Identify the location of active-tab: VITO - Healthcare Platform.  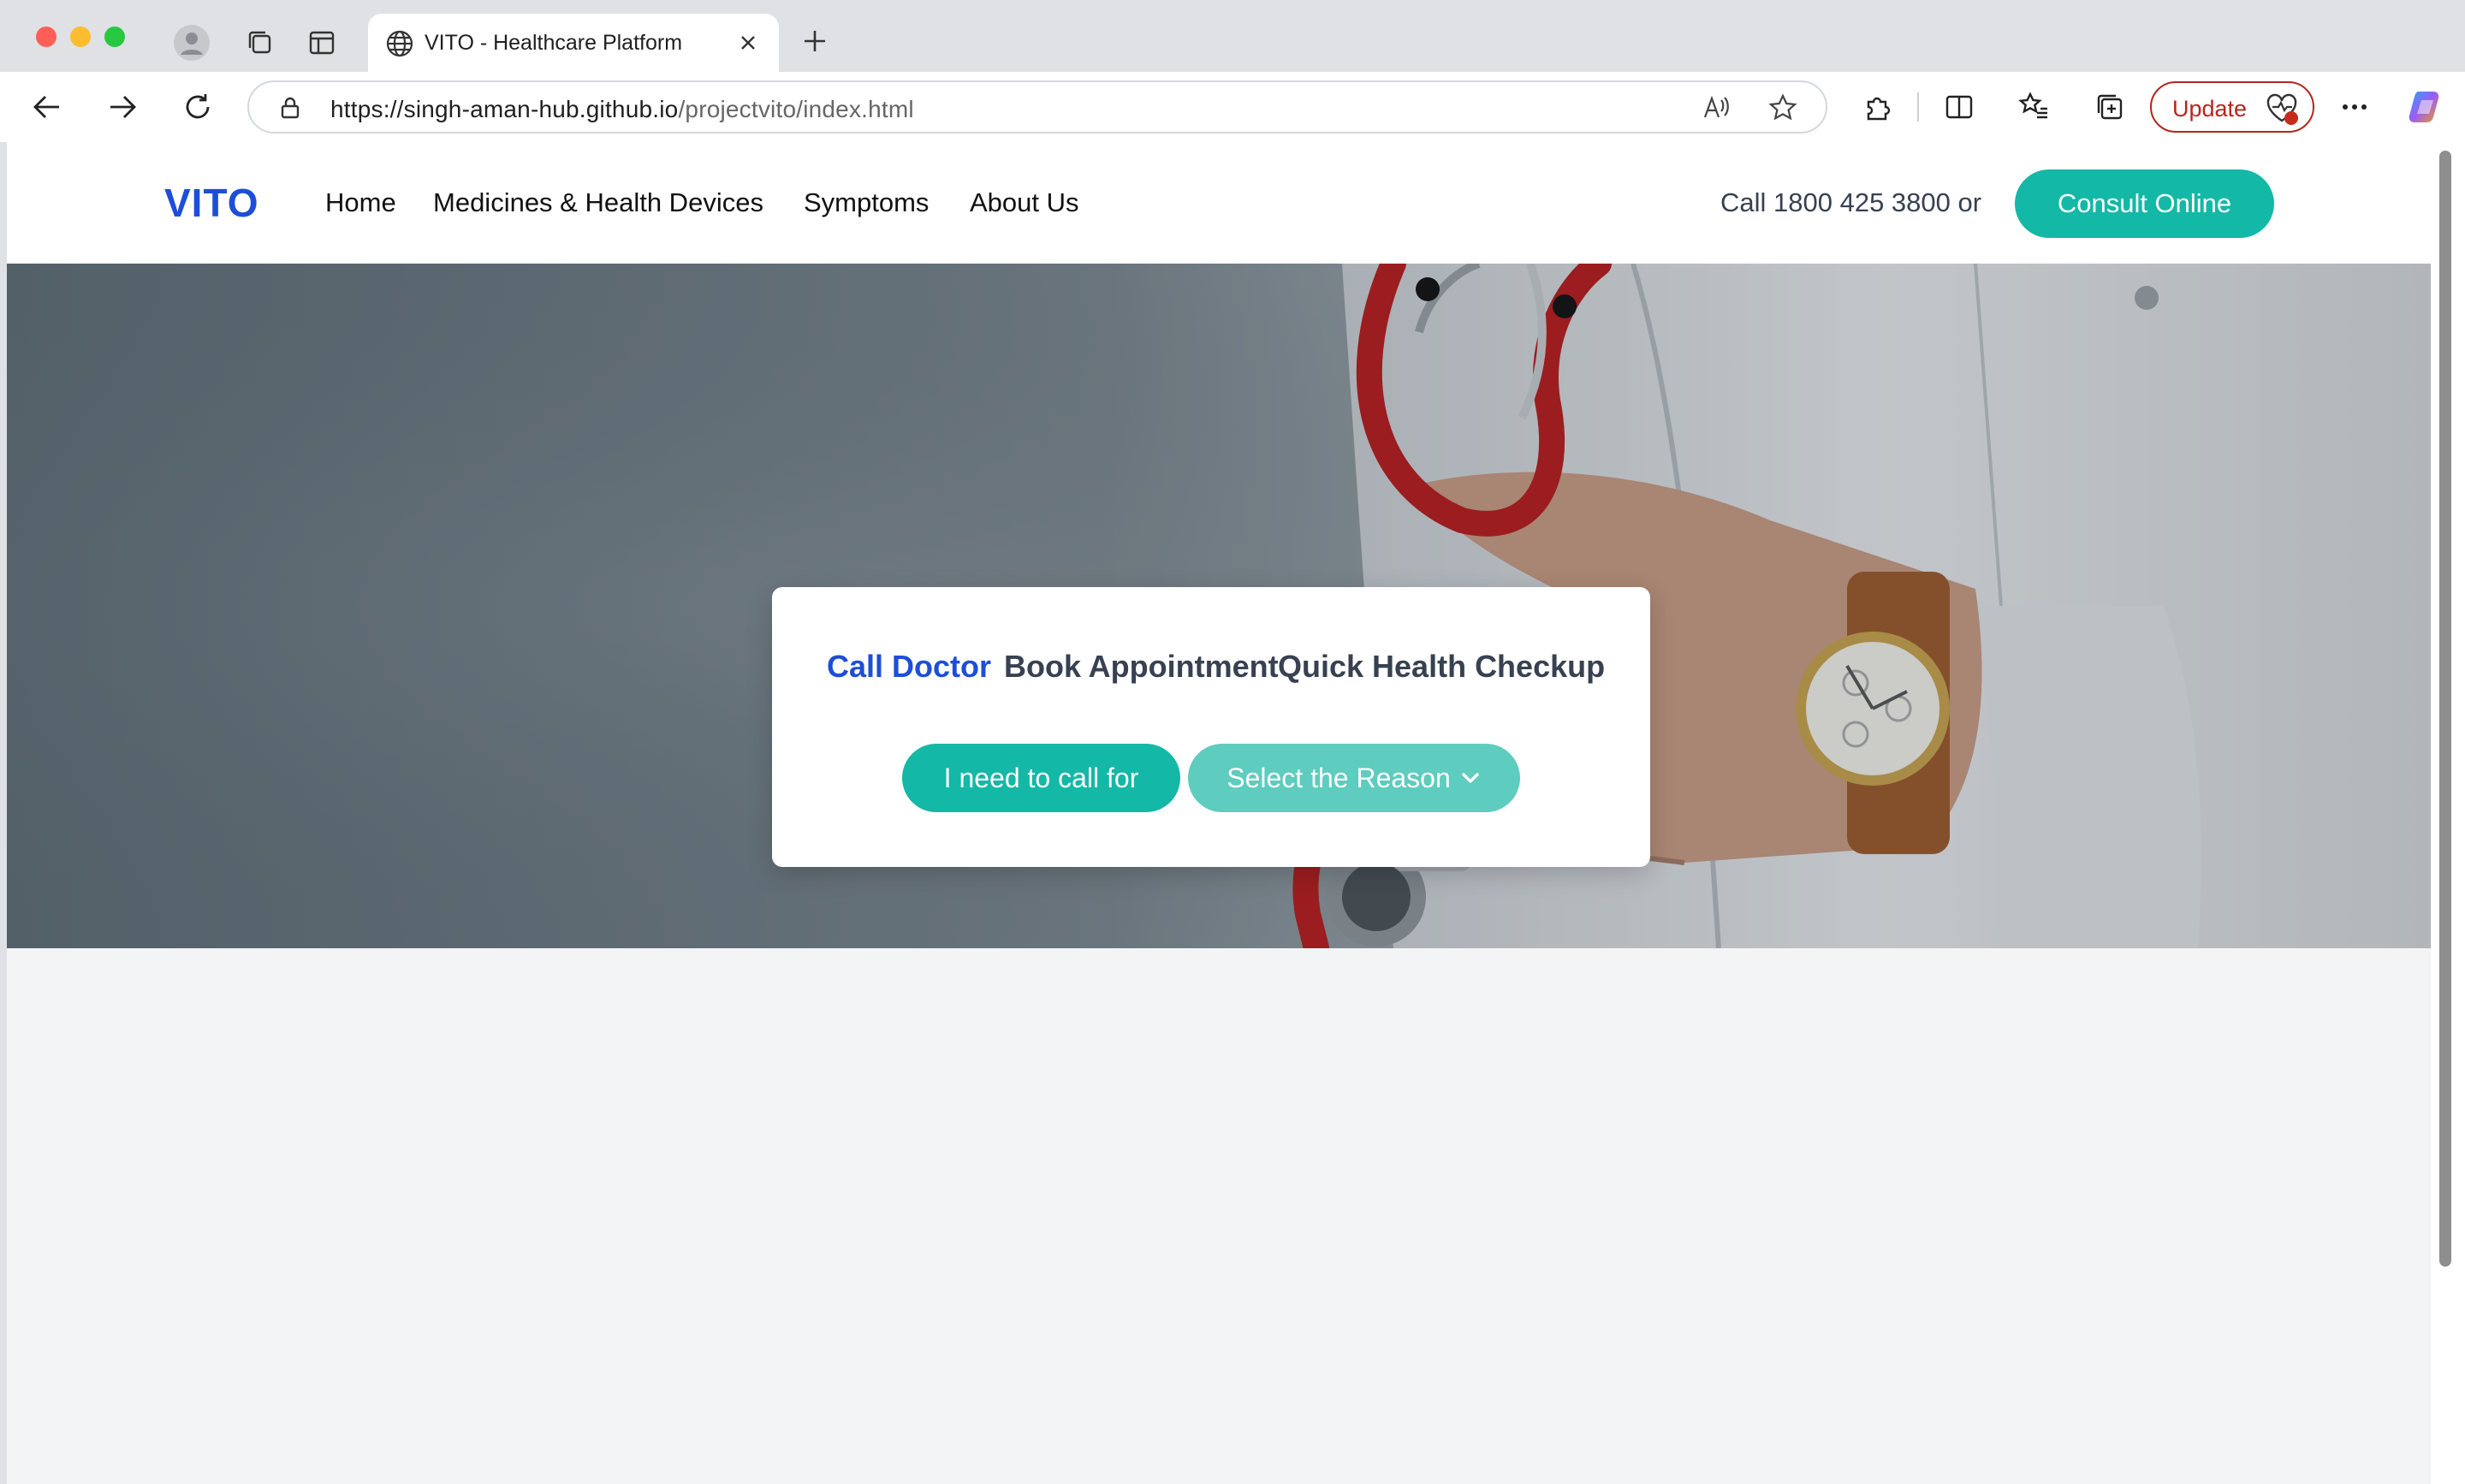
(573, 43).